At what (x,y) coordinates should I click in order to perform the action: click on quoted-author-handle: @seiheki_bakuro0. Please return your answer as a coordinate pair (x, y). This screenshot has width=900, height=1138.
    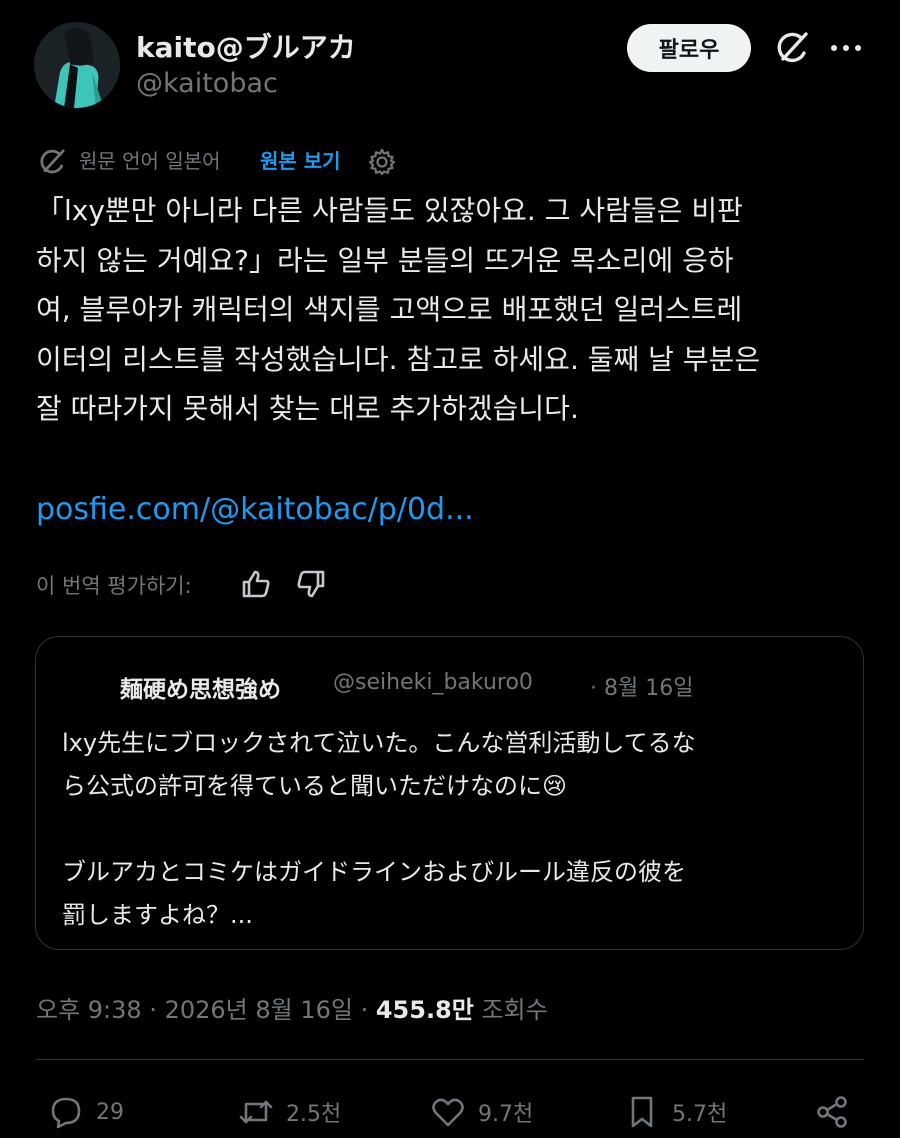
    Looking at the image, I should click on (433, 682).